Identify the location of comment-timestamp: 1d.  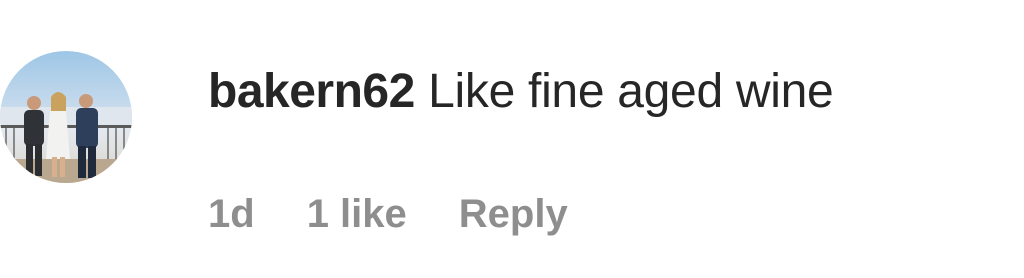
(231, 214).